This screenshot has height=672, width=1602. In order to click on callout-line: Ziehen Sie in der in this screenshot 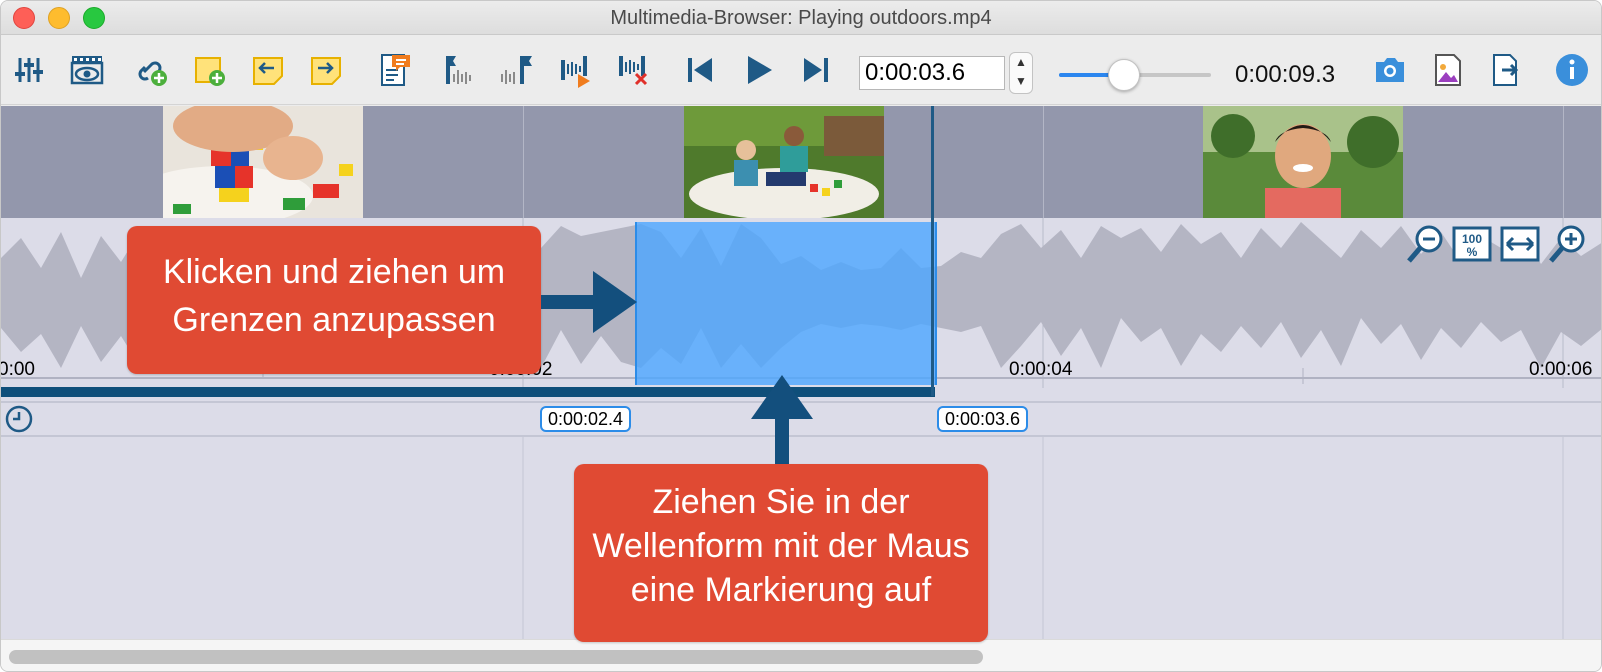, I will do `click(781, 502)`.